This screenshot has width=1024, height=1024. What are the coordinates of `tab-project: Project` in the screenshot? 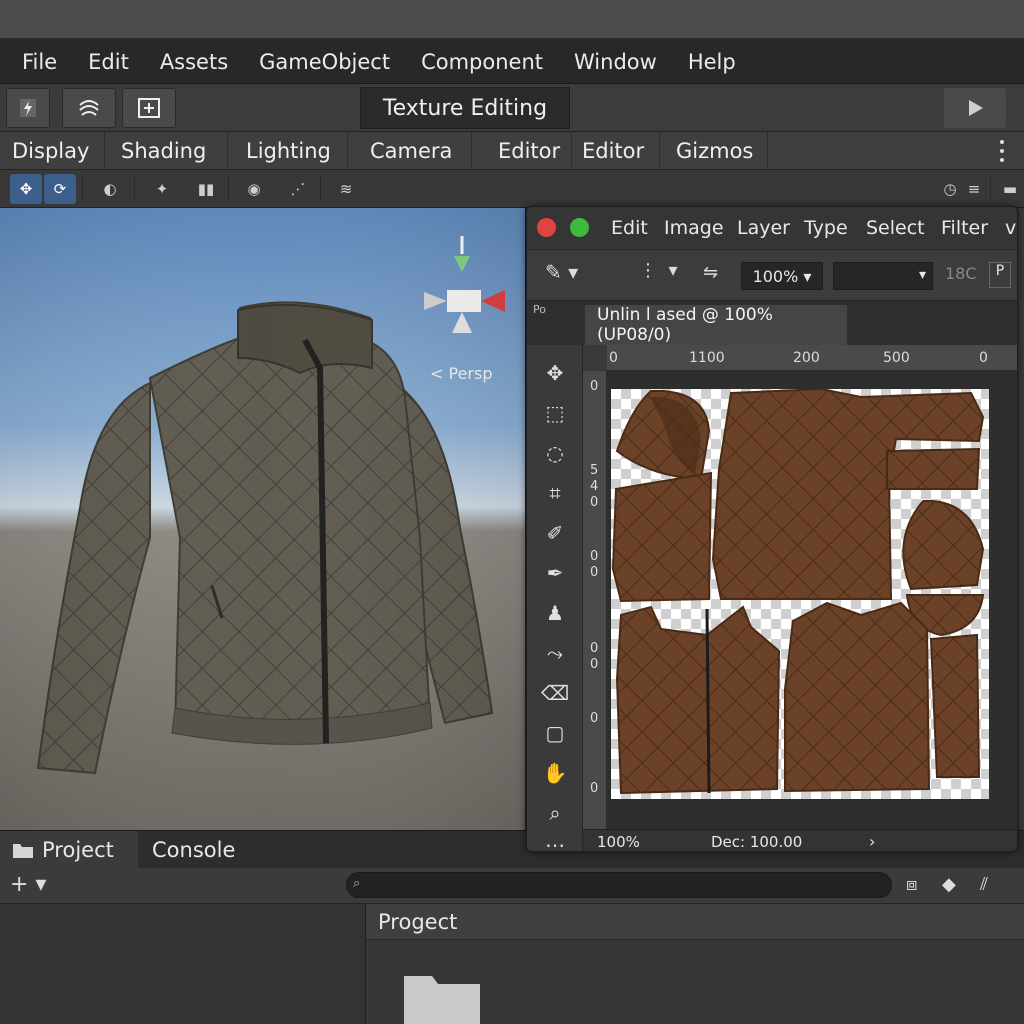 It's located at (69, 850).